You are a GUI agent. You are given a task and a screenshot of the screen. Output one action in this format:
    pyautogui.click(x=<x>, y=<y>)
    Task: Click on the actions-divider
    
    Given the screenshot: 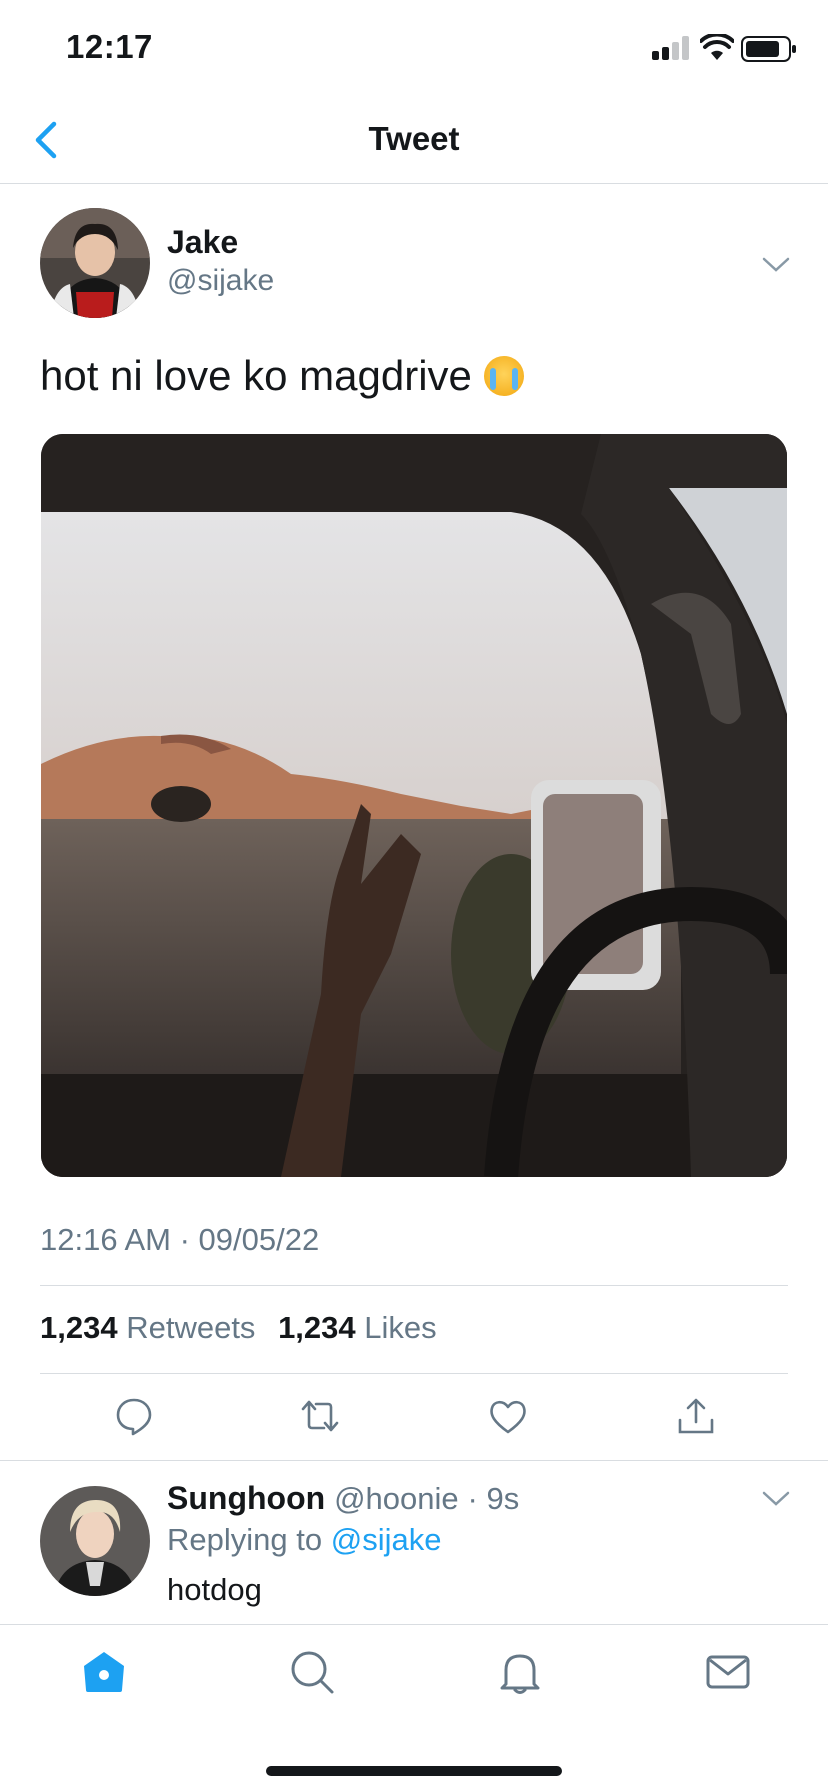 What is the action you would take?
    pyautogui.click(x=414, y=1460)
    